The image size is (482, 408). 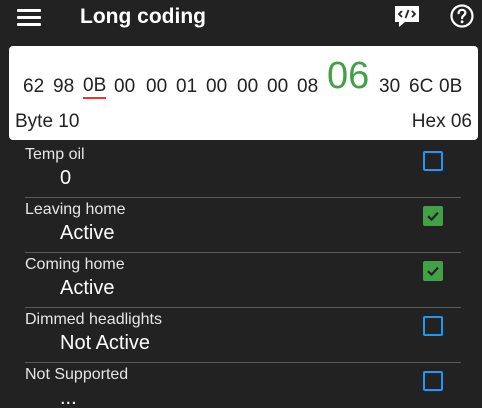 What do you see at coordinates (243, 225) in the screenshot?
I see `option-row: Leaving home Active` at bounding box center [243, 225].